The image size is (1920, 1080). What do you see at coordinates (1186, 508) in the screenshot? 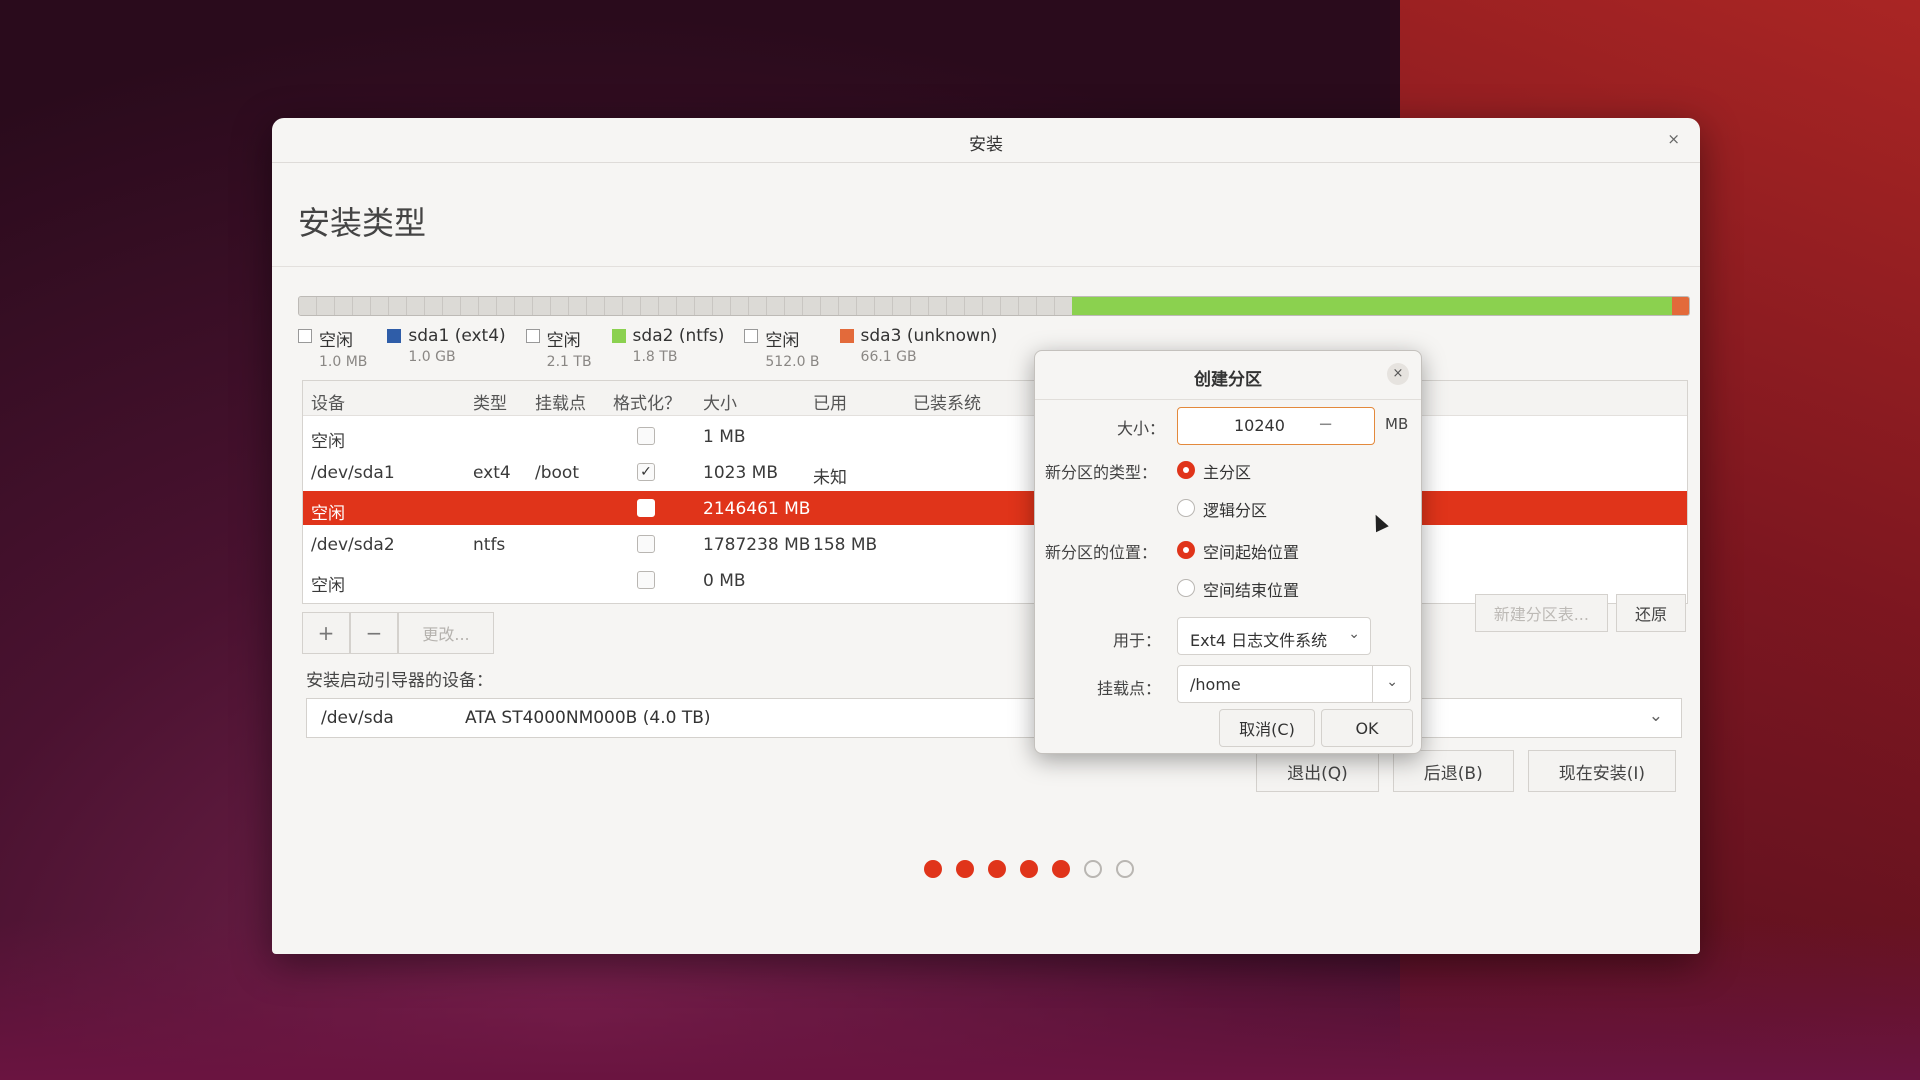
I see `logical-partition-radio` at bounding box center [1186, 508].